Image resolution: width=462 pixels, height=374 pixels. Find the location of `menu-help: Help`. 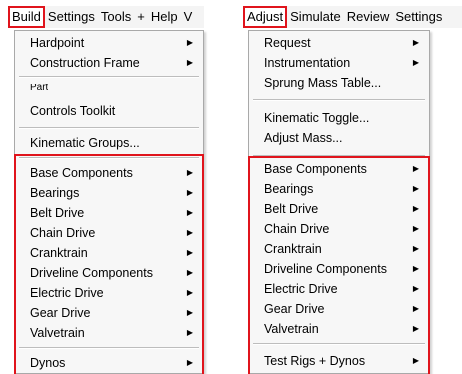

menu-help: Help is located at coordinates (164, 17).